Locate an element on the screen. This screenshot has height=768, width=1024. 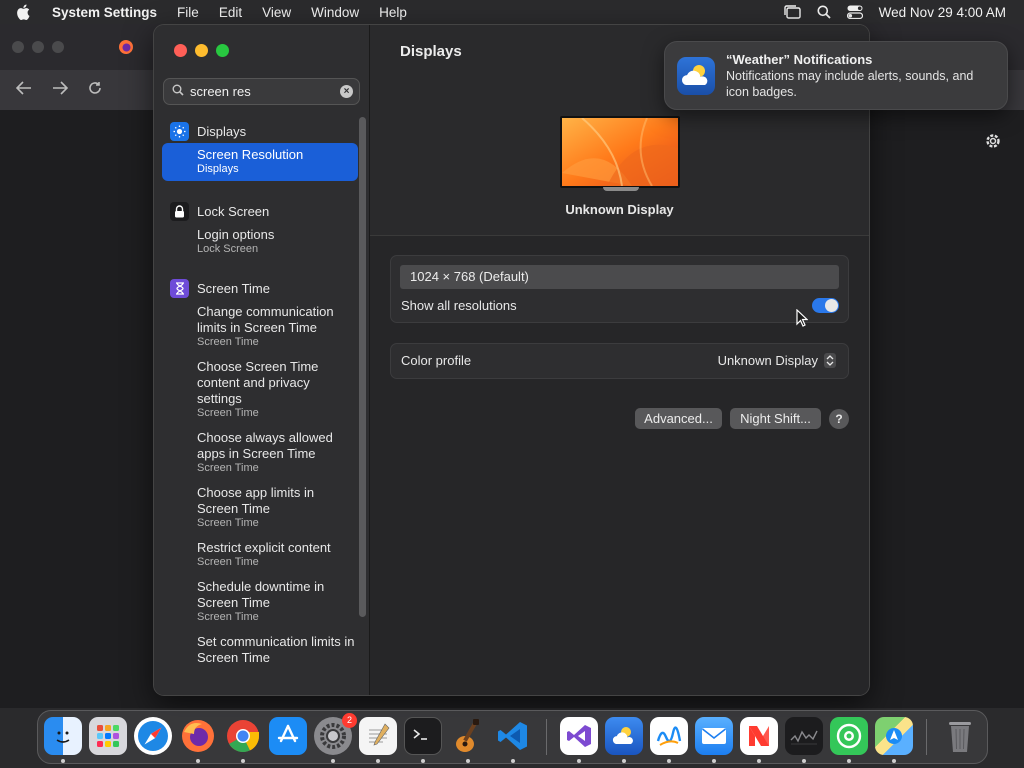
search-icon is located at coordinates (178, 92).